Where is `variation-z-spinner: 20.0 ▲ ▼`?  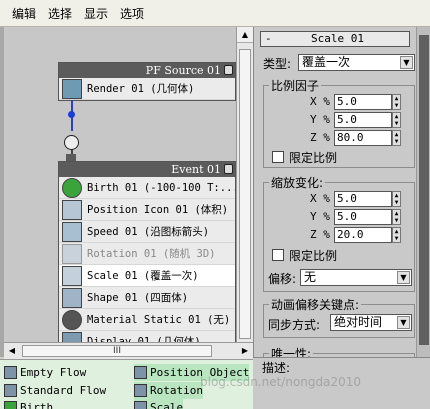 variation-z-spinner: 20.0 ▲ ▼ is located at coordinates (367, 235).